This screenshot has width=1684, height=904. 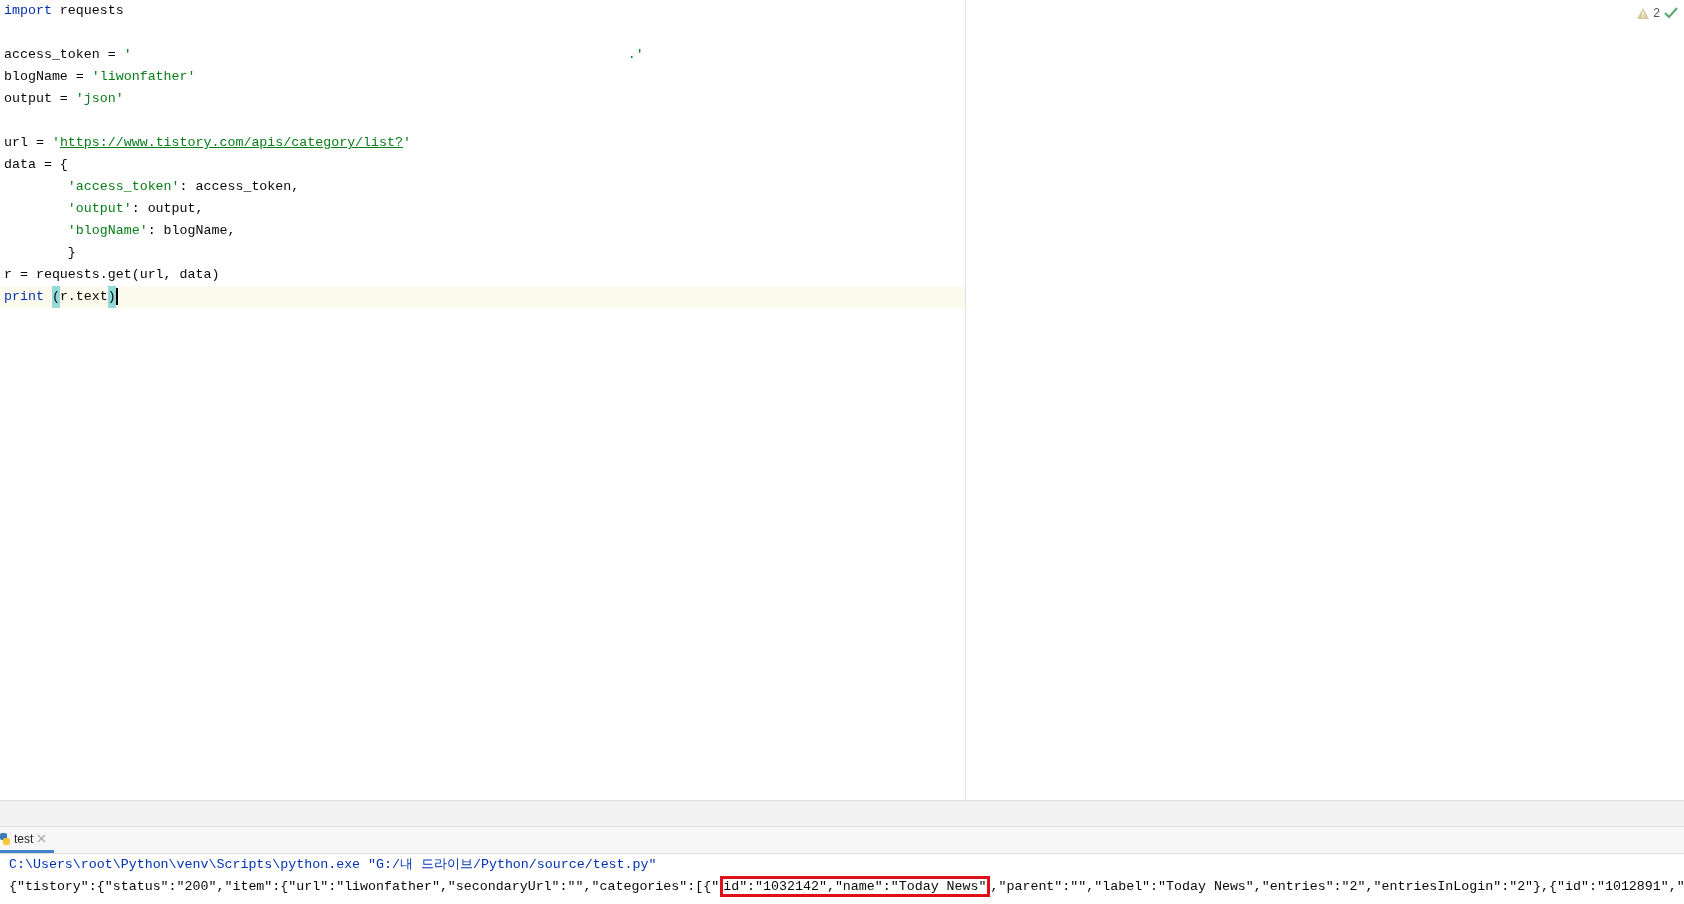 I want to click on code-line: 'blogName': blogName,, so click(x=151, y=231).